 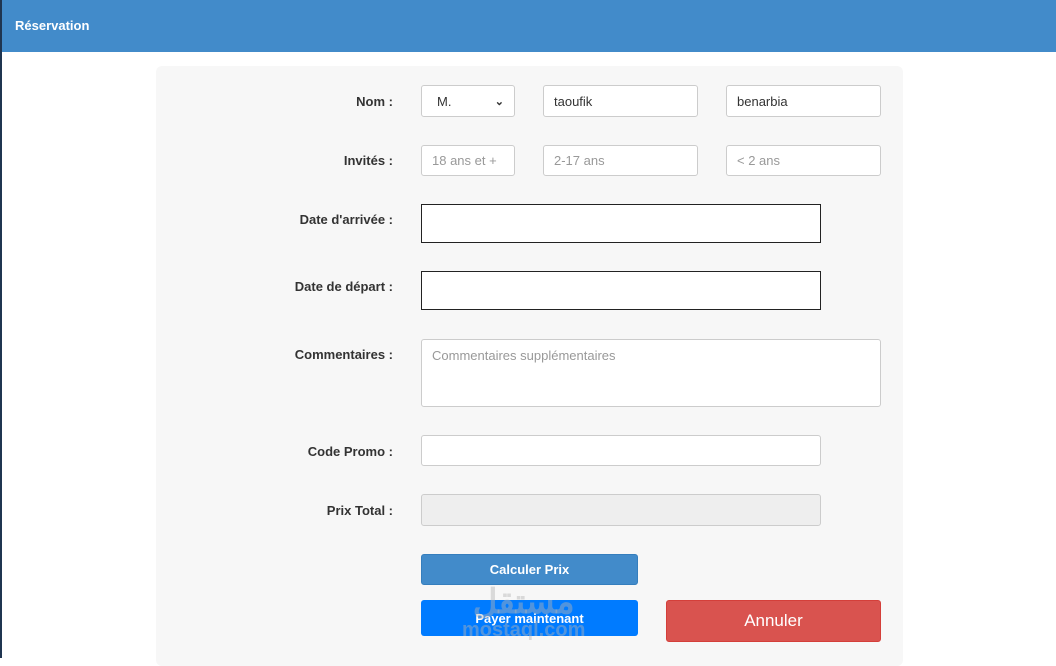 What do you see at coordinates (620, 160) in the screenshot?
I see `children-input: 2-17 ans` at bounding box center [620, 160].